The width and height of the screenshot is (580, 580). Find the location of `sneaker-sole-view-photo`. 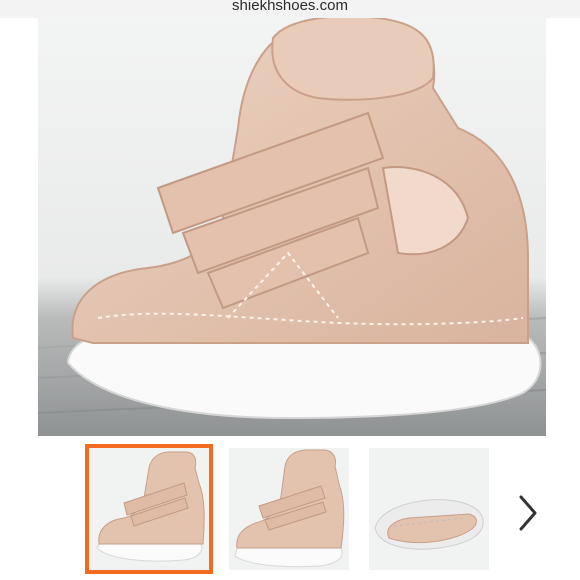

sneaker-sole-view-photo is located at coordinates (429, 509).